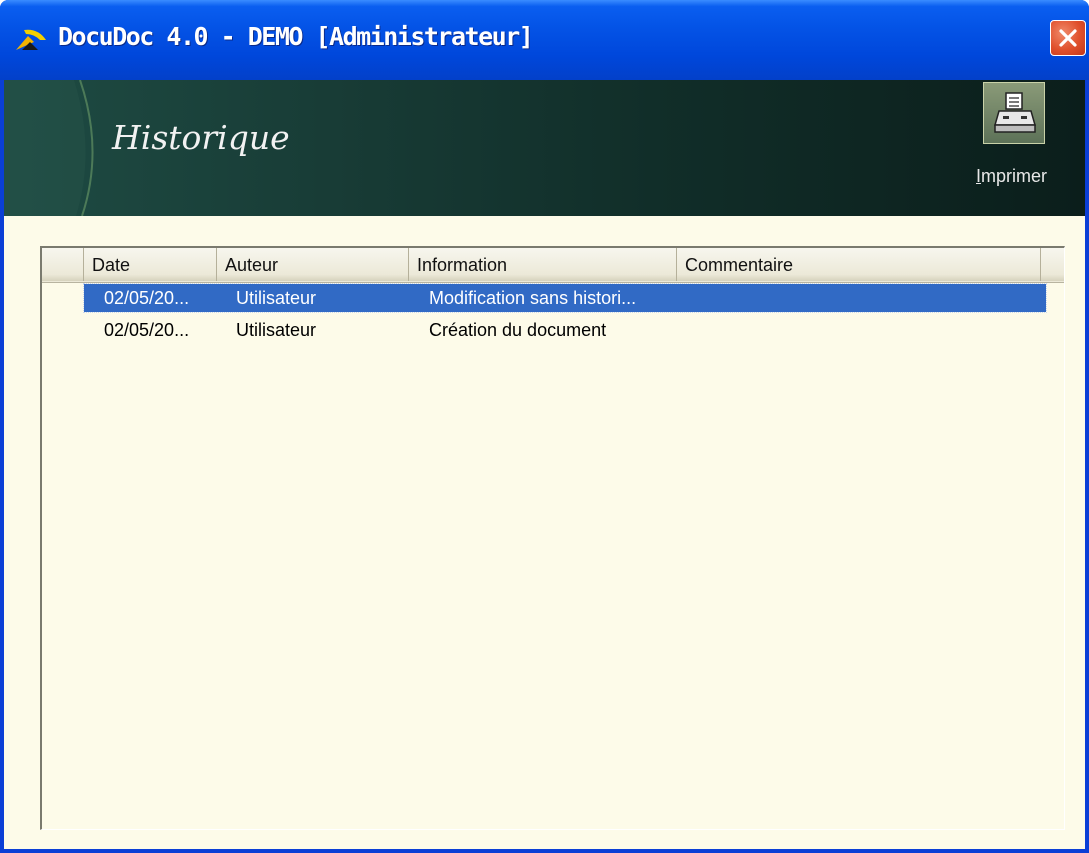  Describe the element at coordinates (201, 137) in the screenshot. I see `page-title: Historique` at that location.